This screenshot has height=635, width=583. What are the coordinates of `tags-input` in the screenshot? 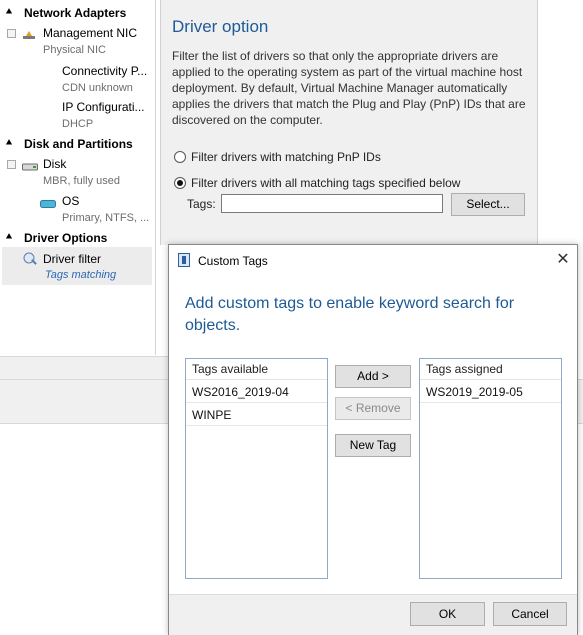 It's located at (332, 203).